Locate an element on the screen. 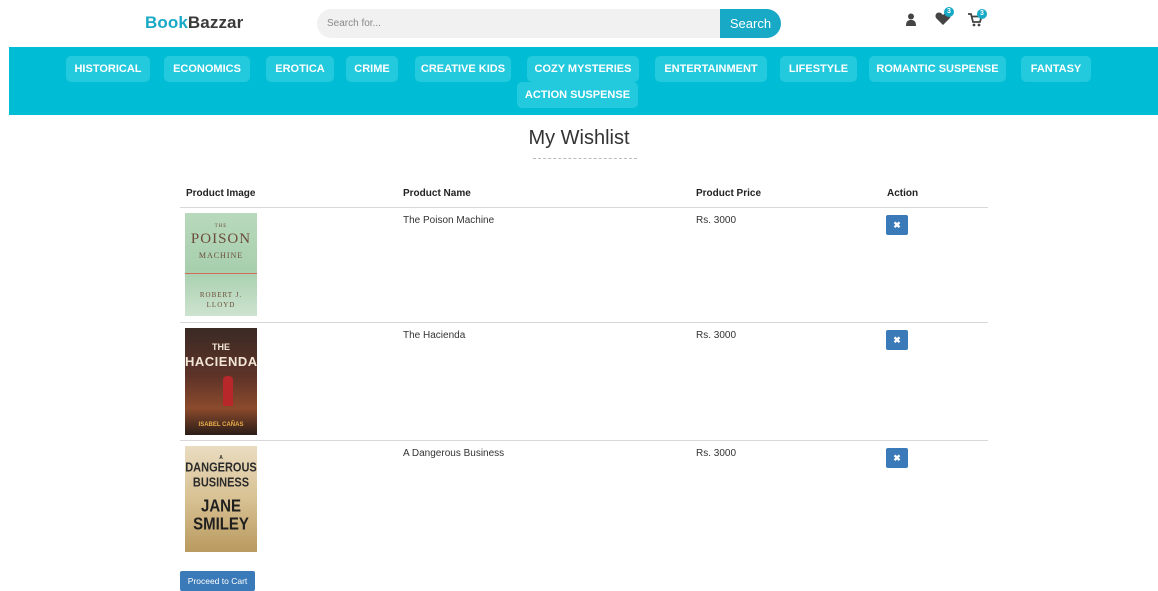 The width and height of the screenshot is (1158, 591). table-header-divider is located at coordinates (584, 207).